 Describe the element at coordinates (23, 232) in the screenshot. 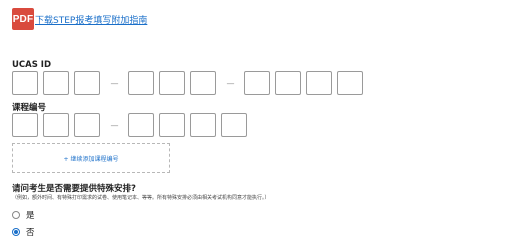

I see `radio-option-no: 否` at that location.